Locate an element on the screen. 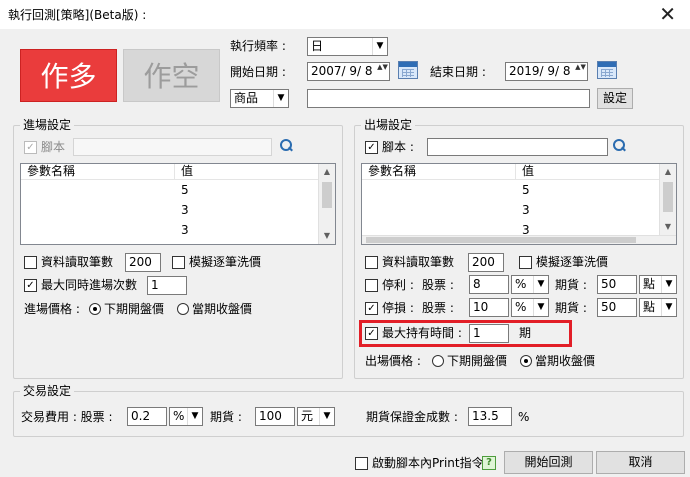 The width and height of the screenshot is (690, 477). exit-table-scrollbar: ▲ ▼ is located at coordinates (667, 199).